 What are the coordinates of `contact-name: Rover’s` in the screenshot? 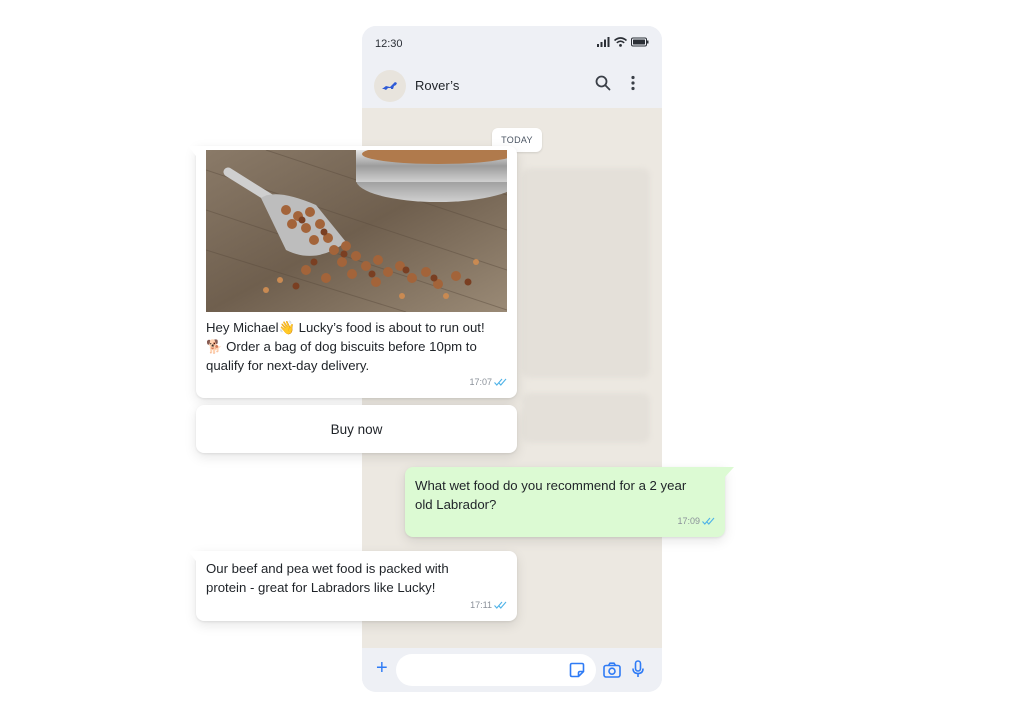 It's located at (437, 85).